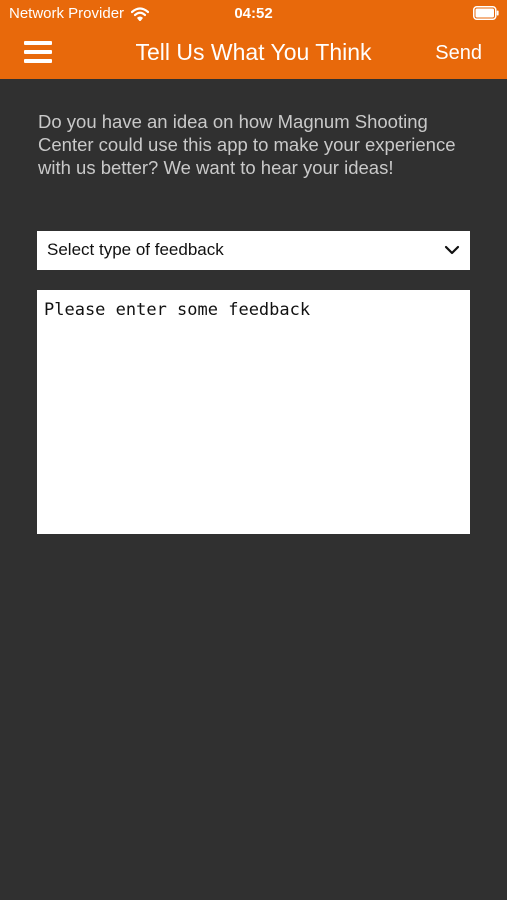 Image resolution: width=507 pixels, height=900 pixels. Describe the element at coordinates (458, 53) in the screenshot. I see `send-button: Send` at that location.